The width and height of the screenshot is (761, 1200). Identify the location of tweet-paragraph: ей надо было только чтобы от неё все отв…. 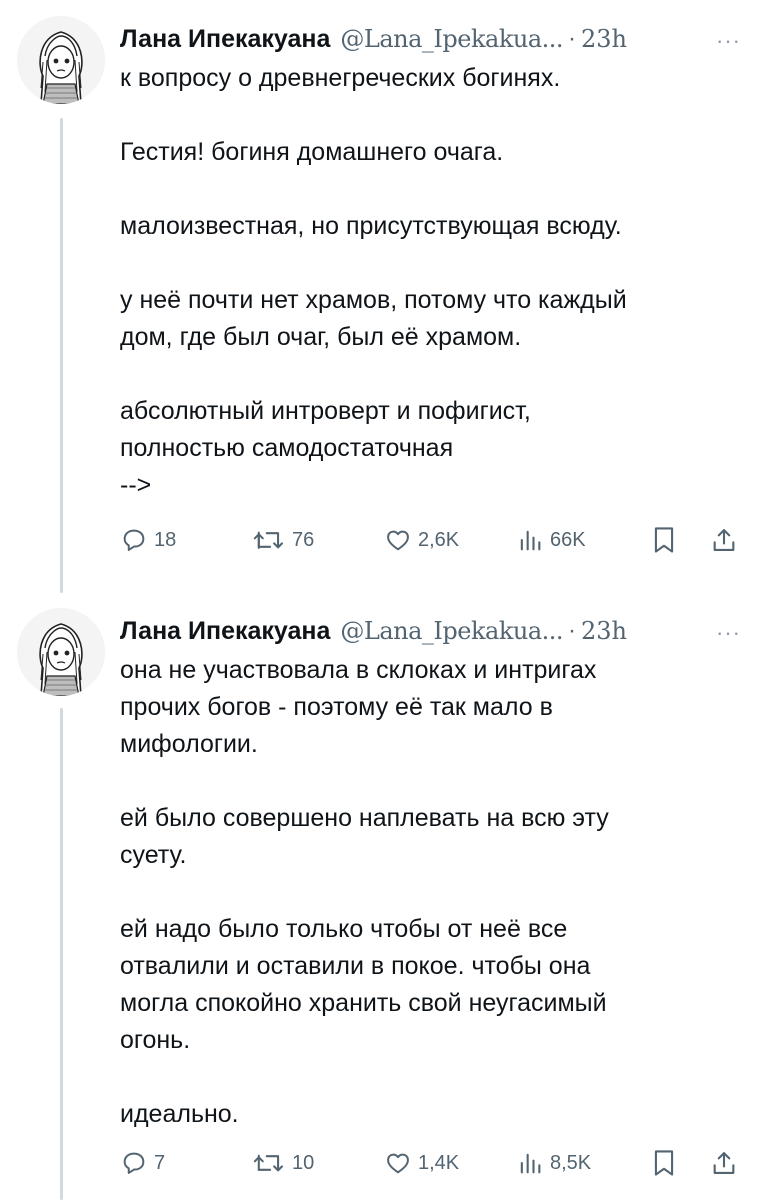
(430, 985).